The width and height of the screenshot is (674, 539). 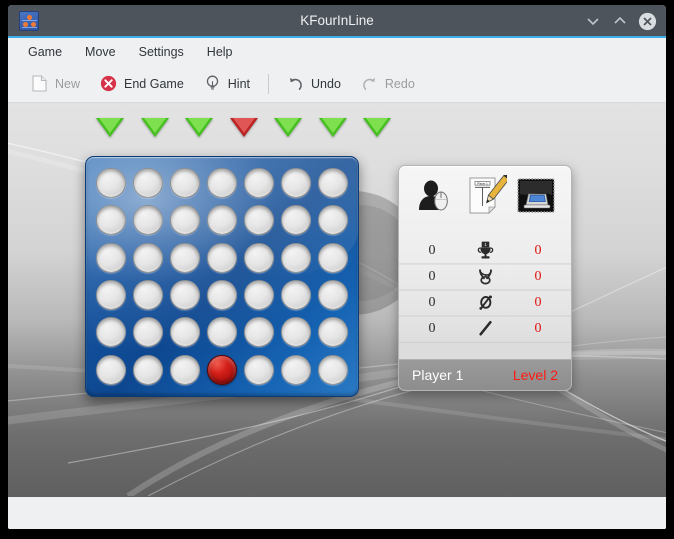 I want to click on score-losses-right: 0, so click(x=538, y=302).